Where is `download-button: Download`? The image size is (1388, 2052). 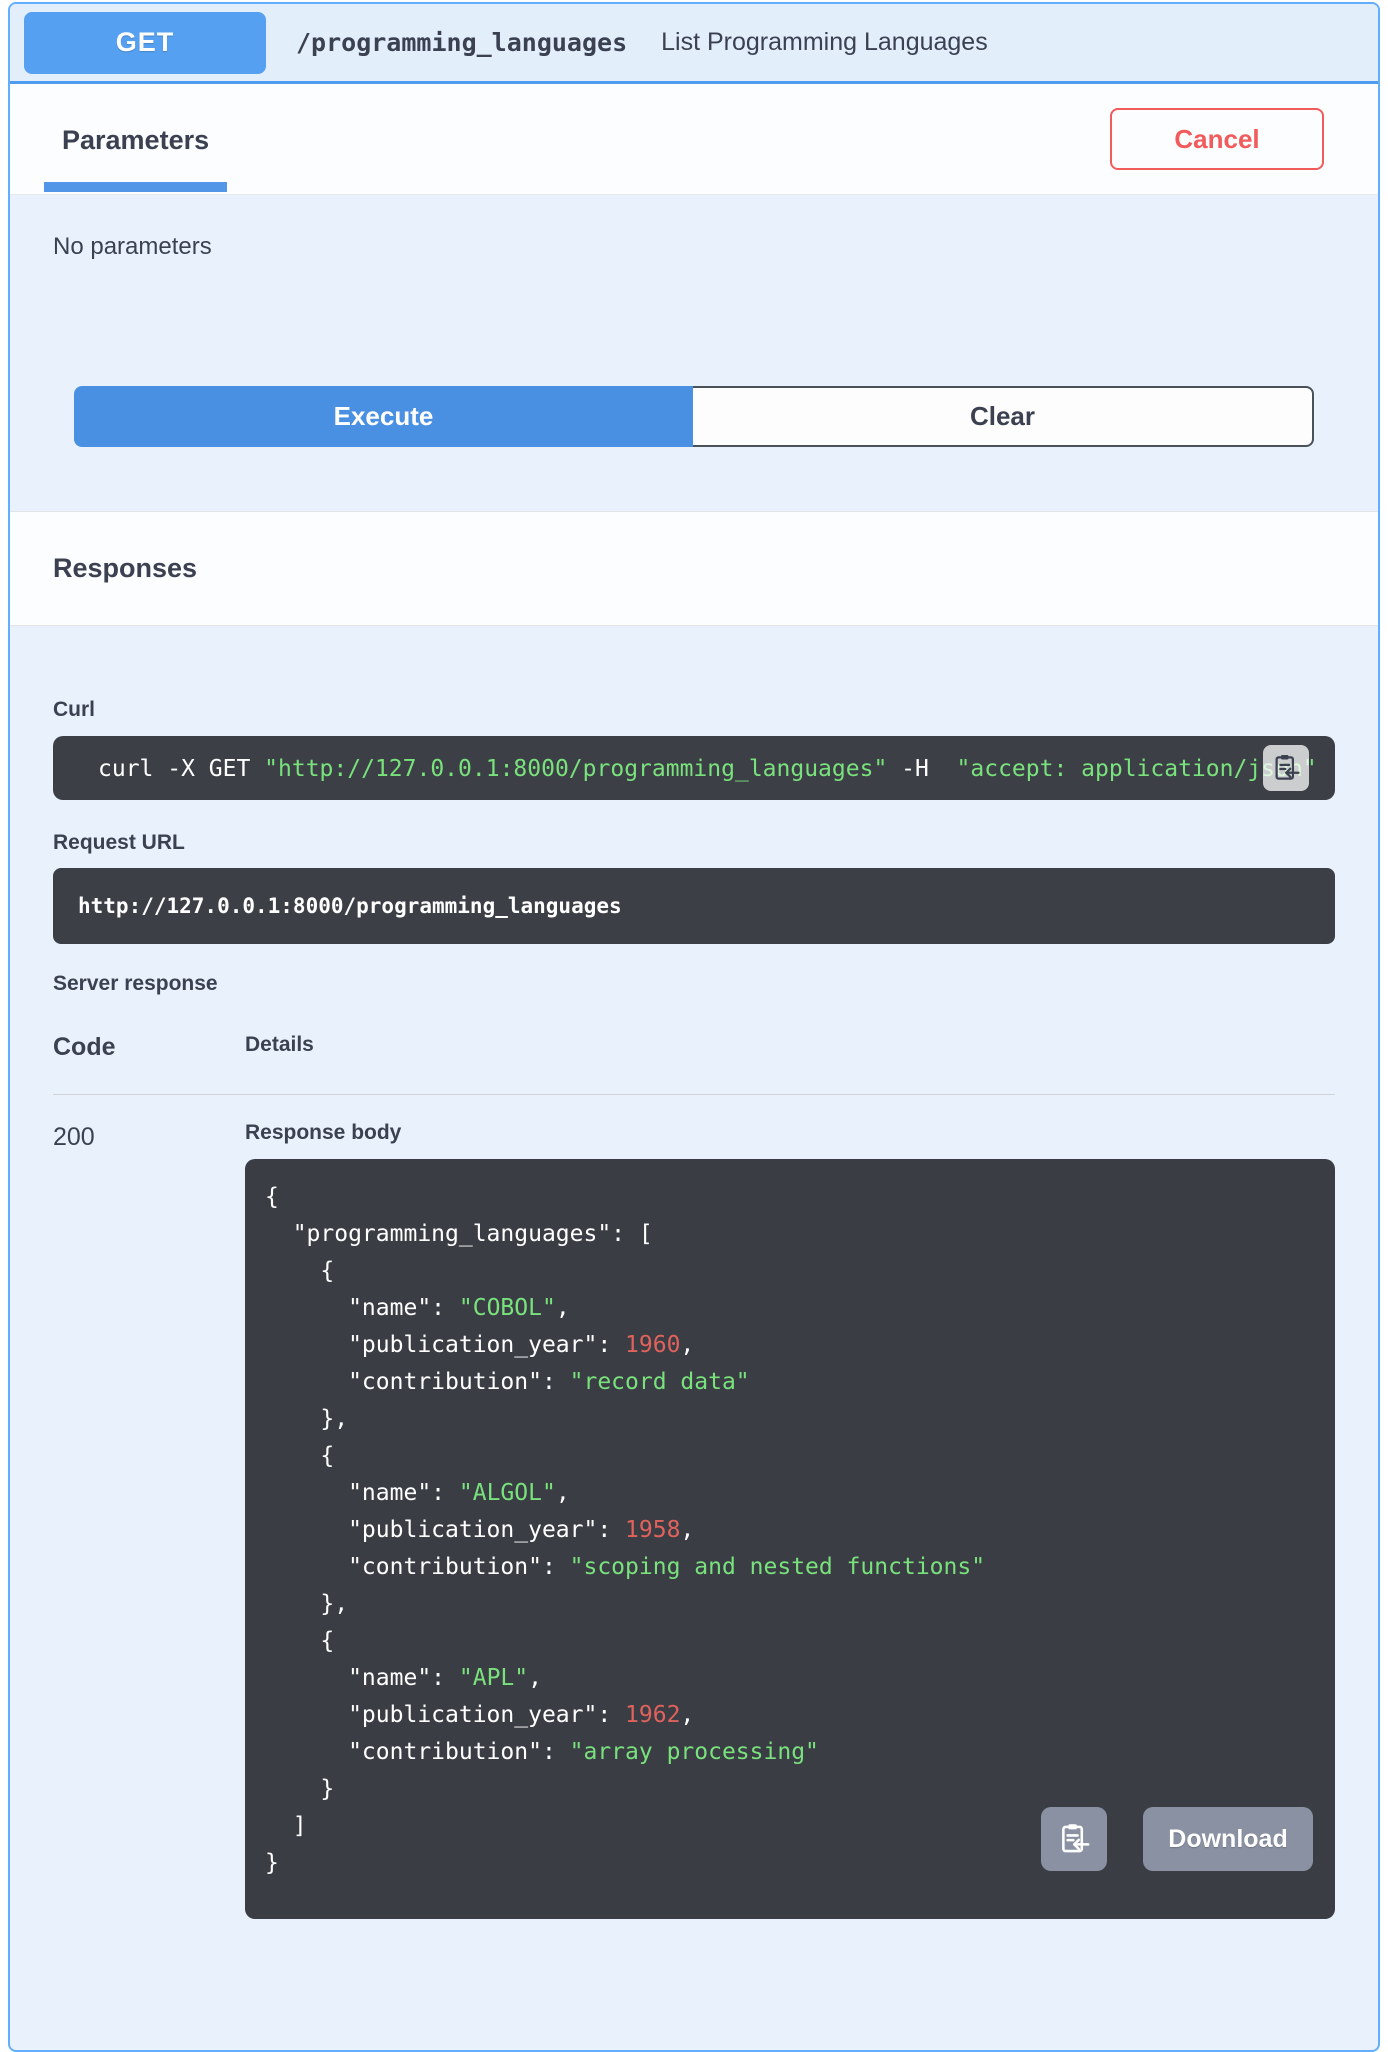 download-button: Download is located at coordinates (1228, 1839).